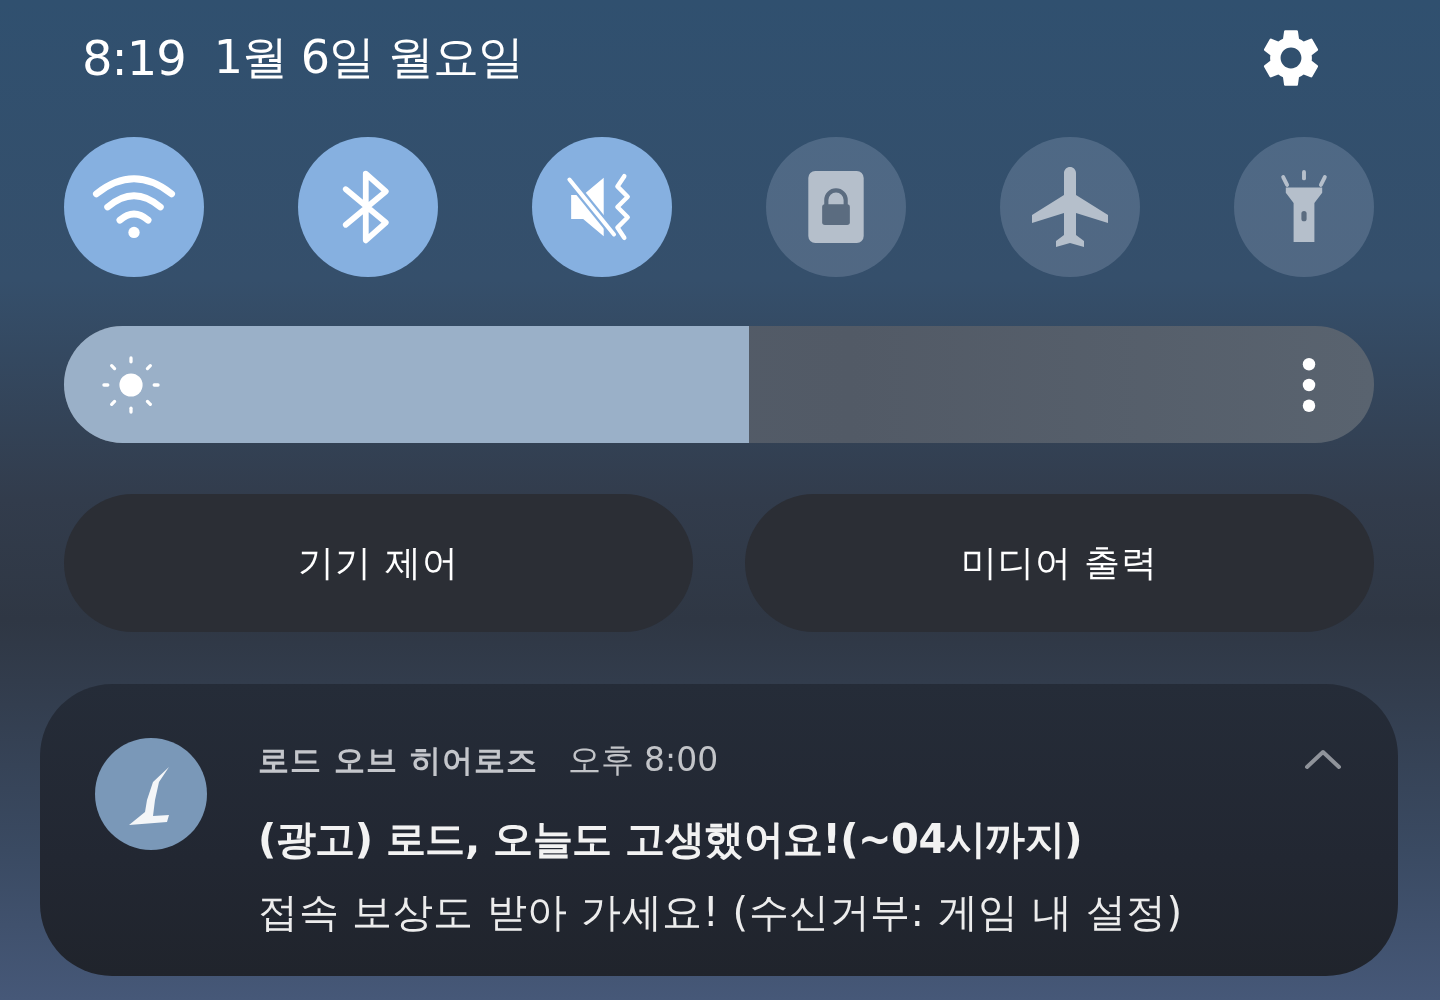  I want to click on clock-time: 8:19, so click(134, 58).